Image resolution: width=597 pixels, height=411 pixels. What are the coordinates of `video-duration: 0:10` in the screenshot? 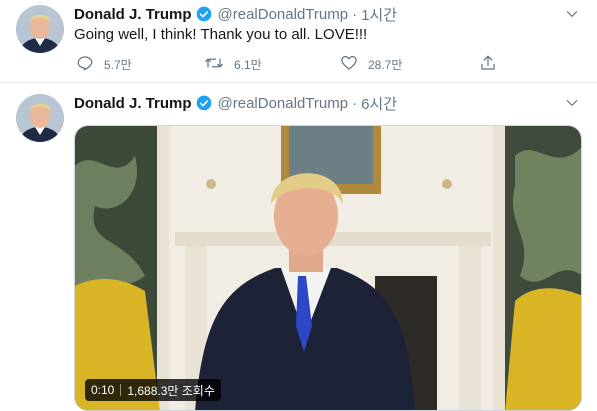 It's located at (103, 390).